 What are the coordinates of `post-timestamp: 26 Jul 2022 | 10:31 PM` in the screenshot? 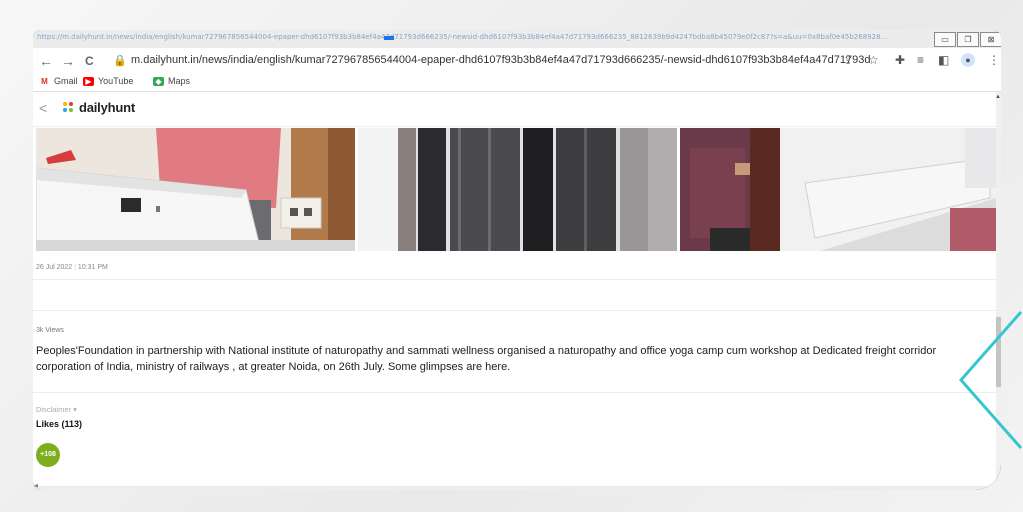 It's located at (72, 267).